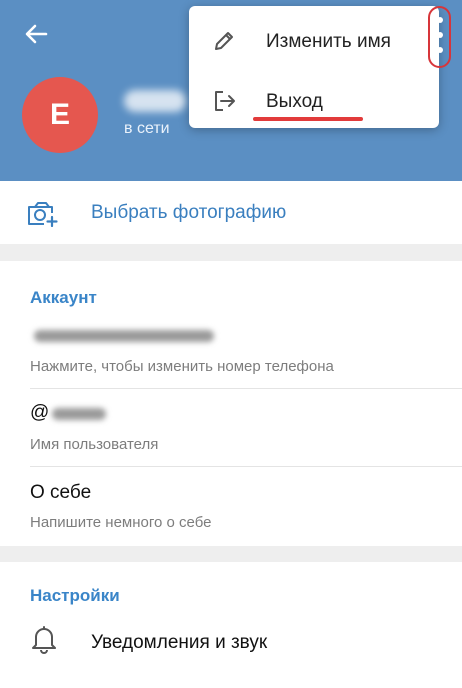 The image size is (462, 688). I want to click on username-redacted, so click(79, 414).